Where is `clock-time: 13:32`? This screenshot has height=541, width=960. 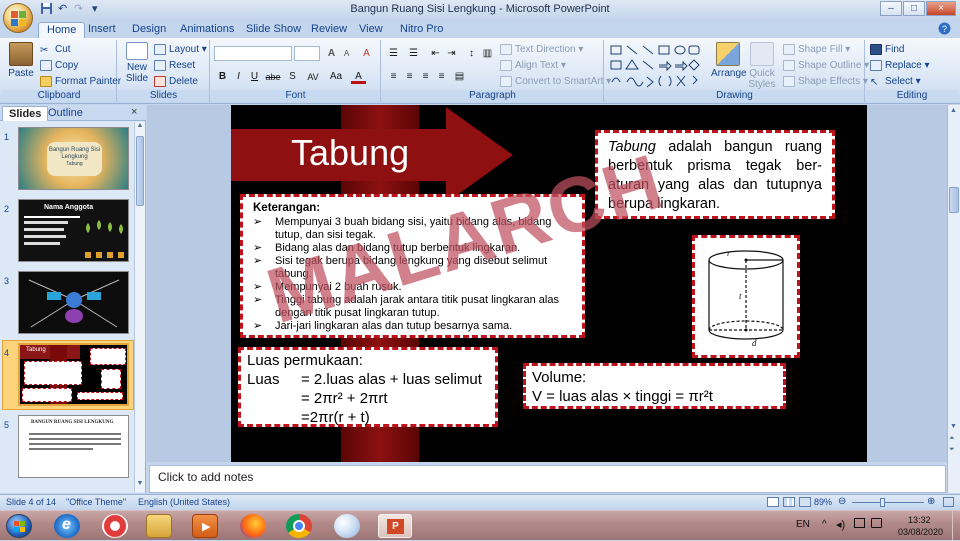
clock-time: 13:32 is located at coordinates (919, 520).